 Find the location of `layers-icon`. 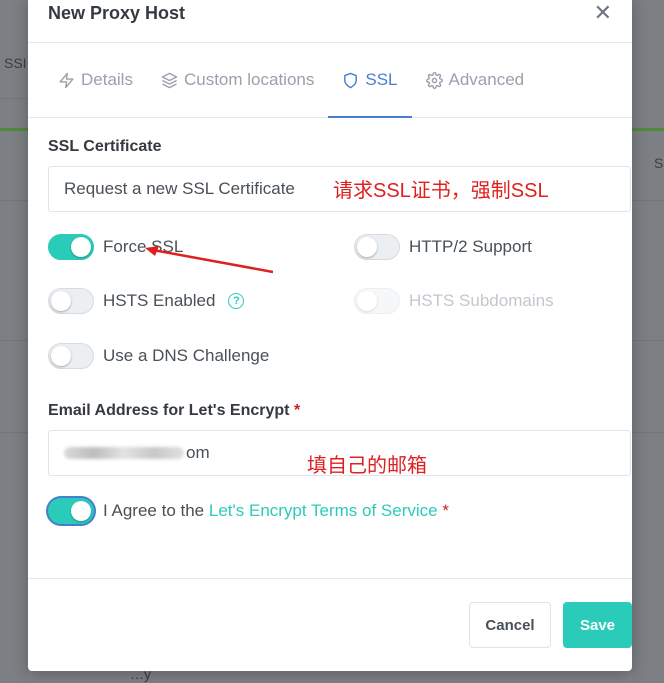

layers-icon is located at coordinates (169, 80).